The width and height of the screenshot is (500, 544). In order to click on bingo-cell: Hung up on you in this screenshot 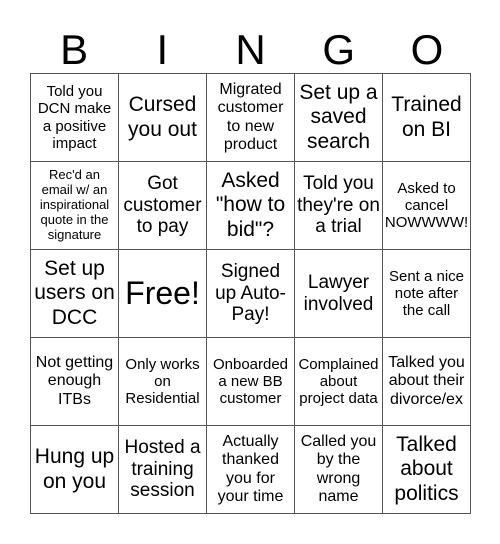, I will do `click(75, 470)`.